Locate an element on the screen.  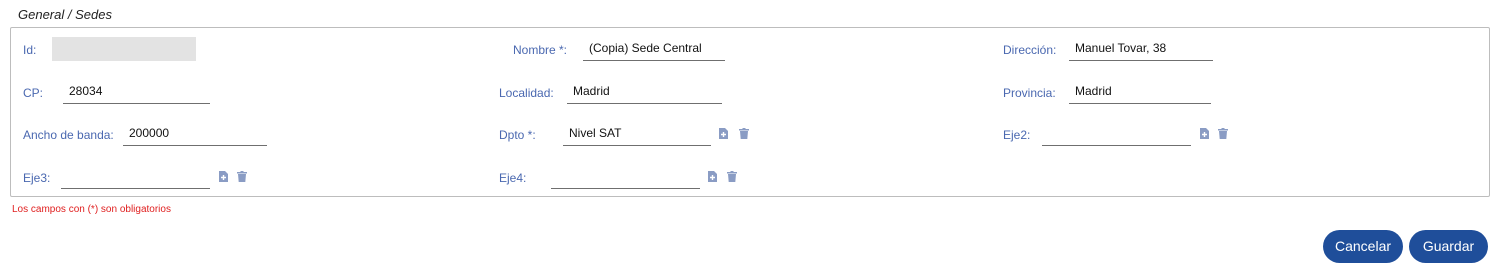
field-nombre: Nombre *: (Copia) Sede Central is located at coordinates (633, 51).